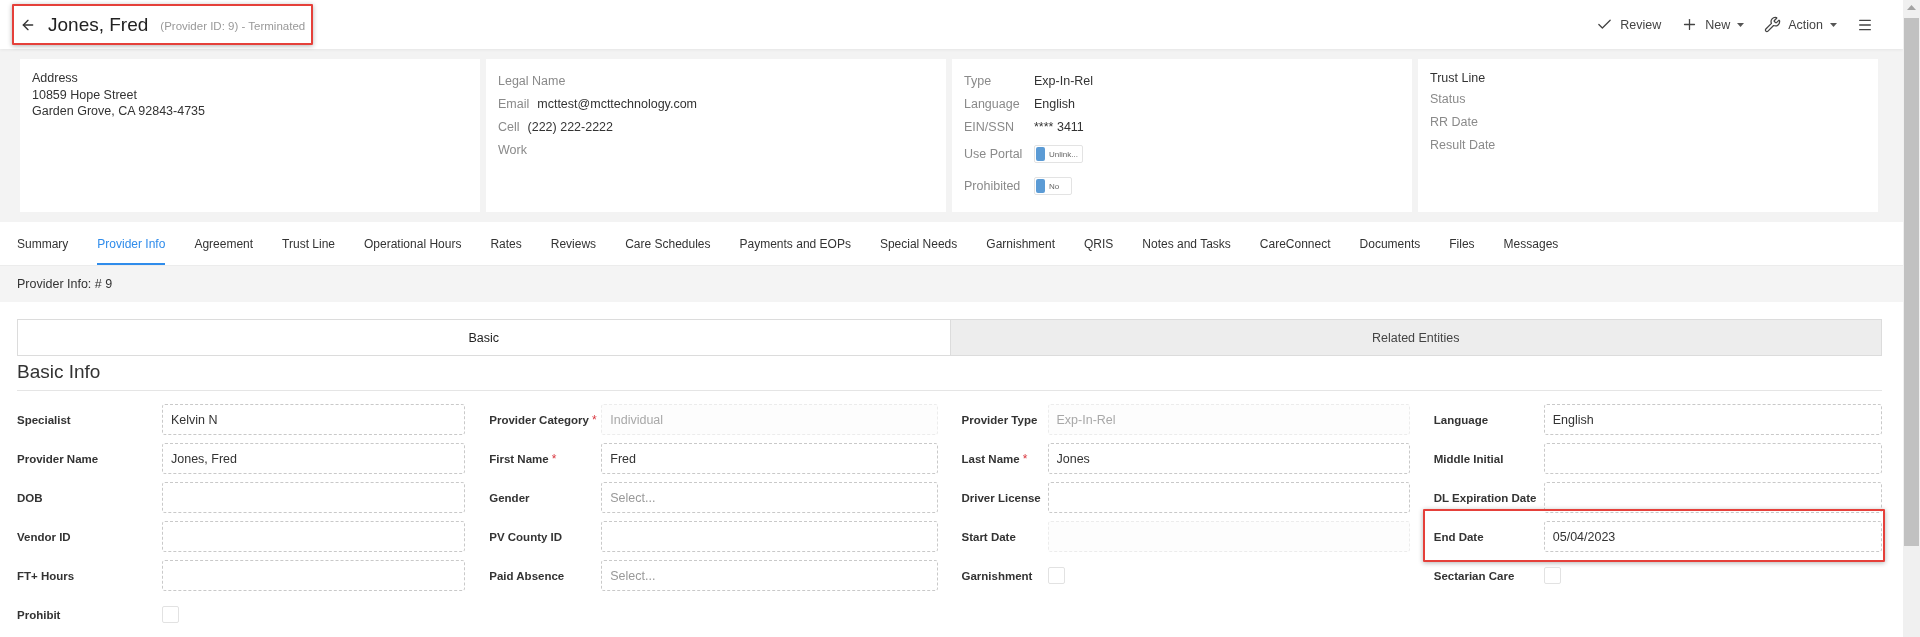 The image size is (1920, 637). Describe the element at coordinates (1458, 536) in the screenshot. I see `field-label: End Date` at that location.